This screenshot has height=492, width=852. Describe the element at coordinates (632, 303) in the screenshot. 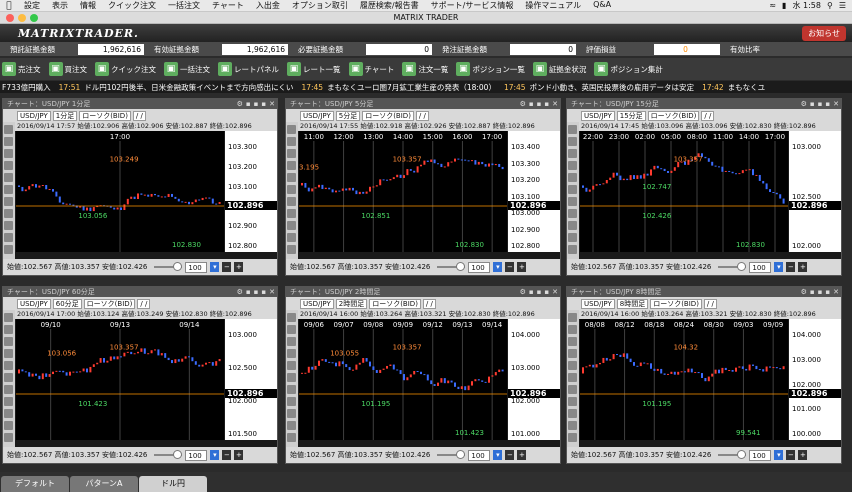

I see `period-select: 8時間足` at that location.